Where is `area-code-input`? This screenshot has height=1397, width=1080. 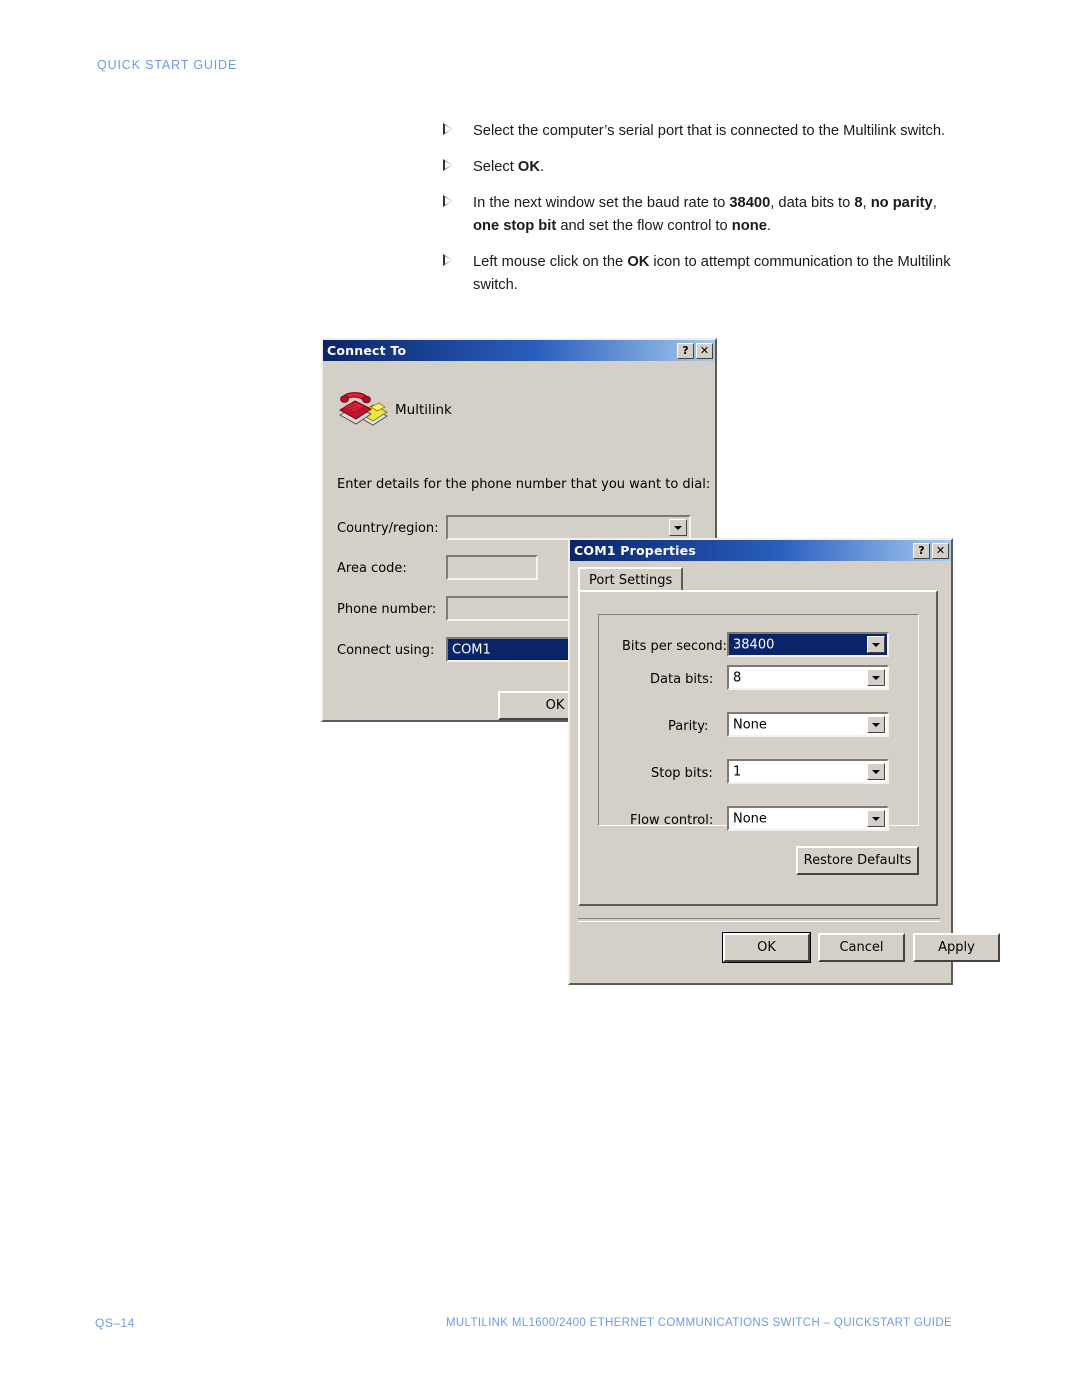
area-code-input is located at coordinates (492, 567).